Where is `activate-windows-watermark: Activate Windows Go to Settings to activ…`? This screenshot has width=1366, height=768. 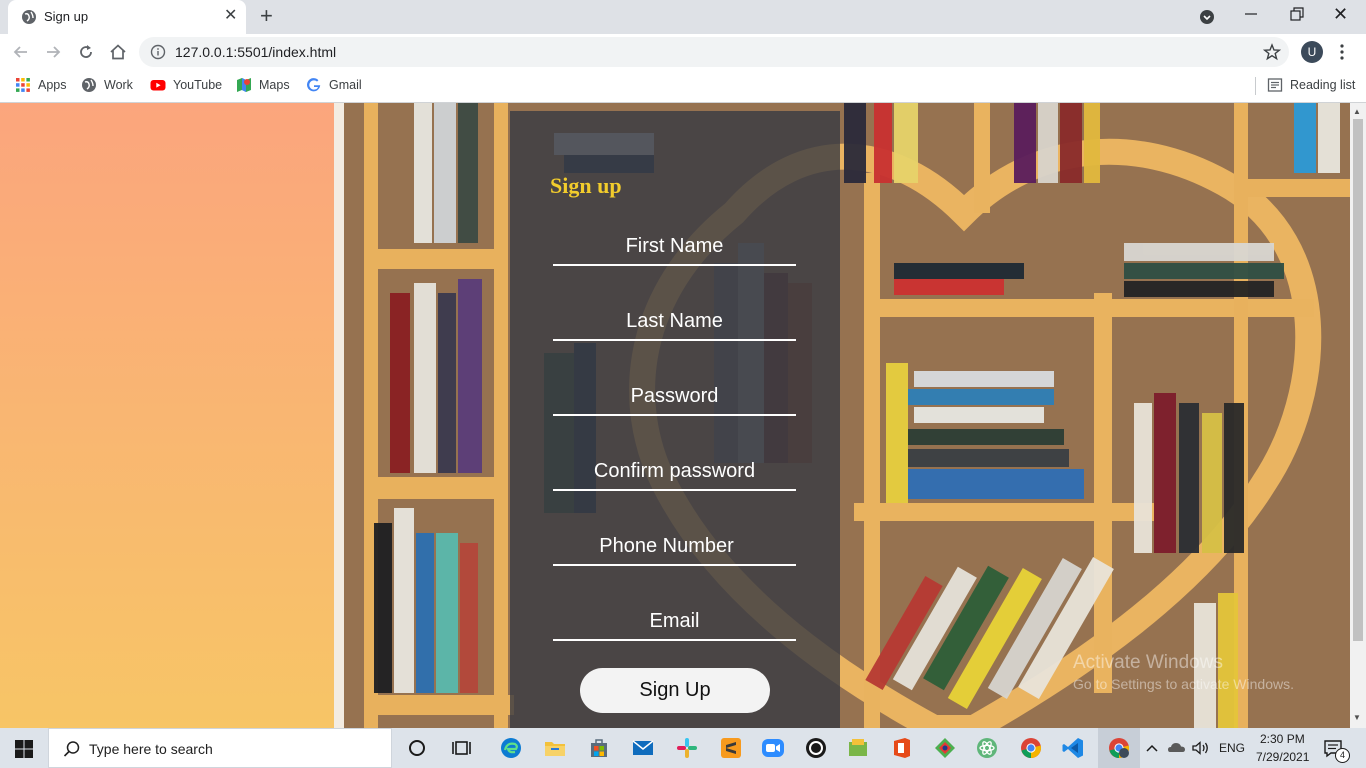 activate-windows-watermark: Activate Windows Go to Settings to activ… is located at coordinates (1183, 672).